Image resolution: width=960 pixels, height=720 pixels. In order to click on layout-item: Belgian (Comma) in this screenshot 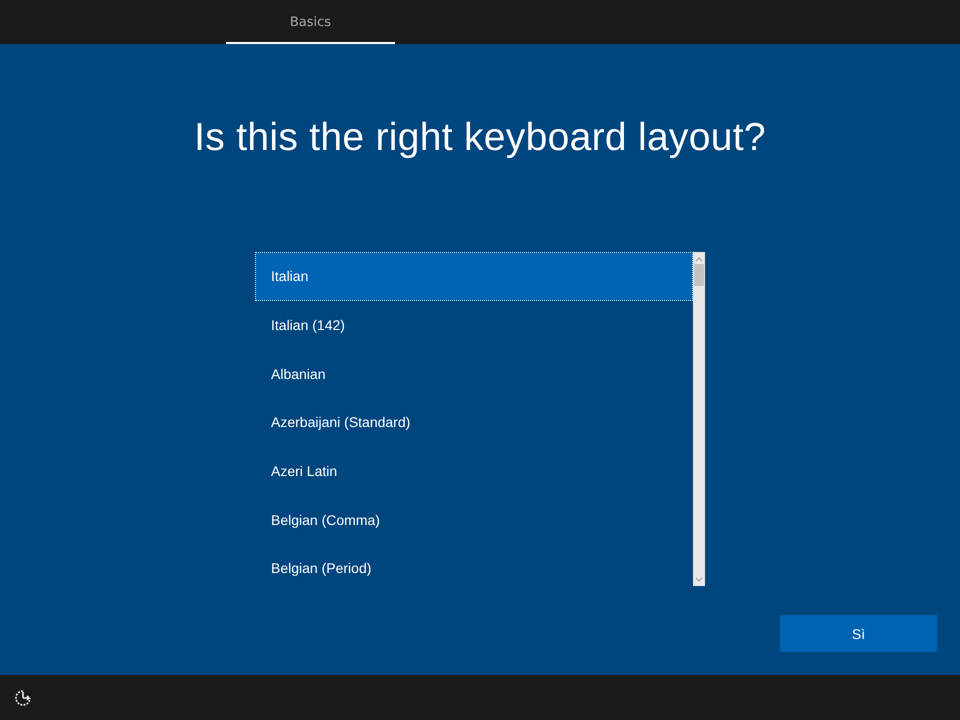, I will do `click(474, 519)`.